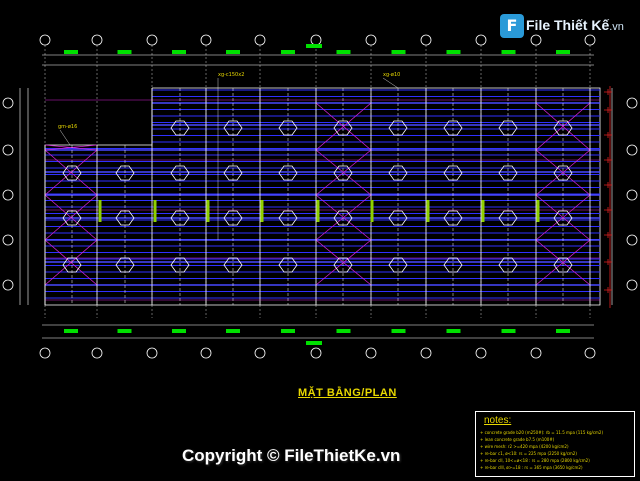 The height and width of the screenshot is (481, 640). Describe the element at coordinates (231, 75) in the screenshot. I see `annotation-label: xg-c150x2` at that location.